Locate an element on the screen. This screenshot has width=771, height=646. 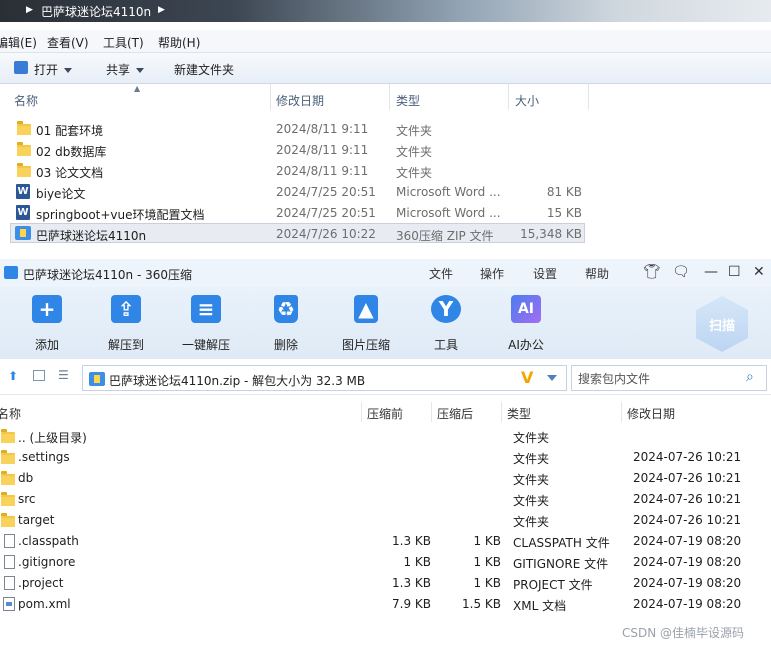
add-label: 添加 is located at coordinates (46, 345).